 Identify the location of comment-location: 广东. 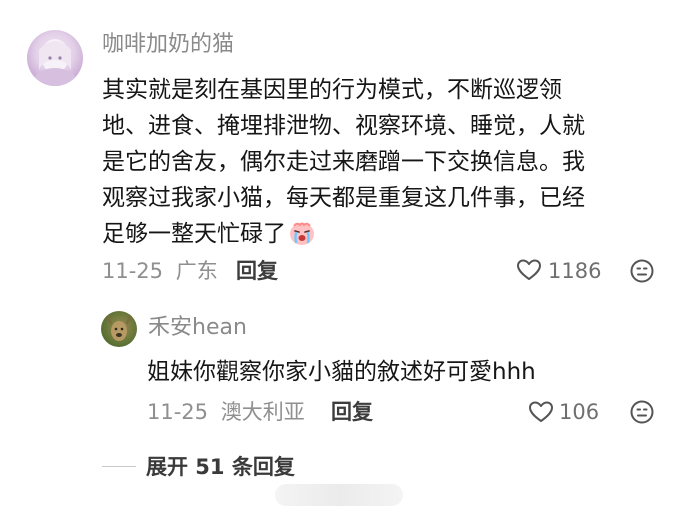
(196, 271).